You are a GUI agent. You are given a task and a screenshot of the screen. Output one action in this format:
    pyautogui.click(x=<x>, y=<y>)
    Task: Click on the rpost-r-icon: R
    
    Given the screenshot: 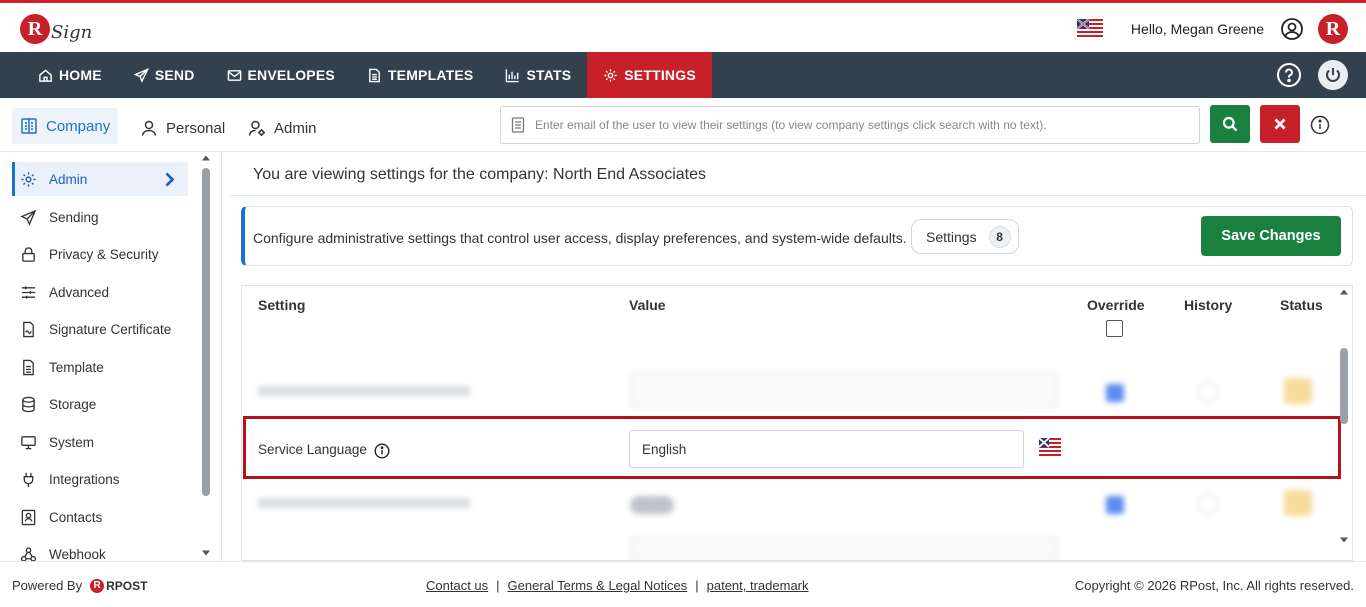 What is the action you would take?
    pyautogui.click(x=97, y=585)
    